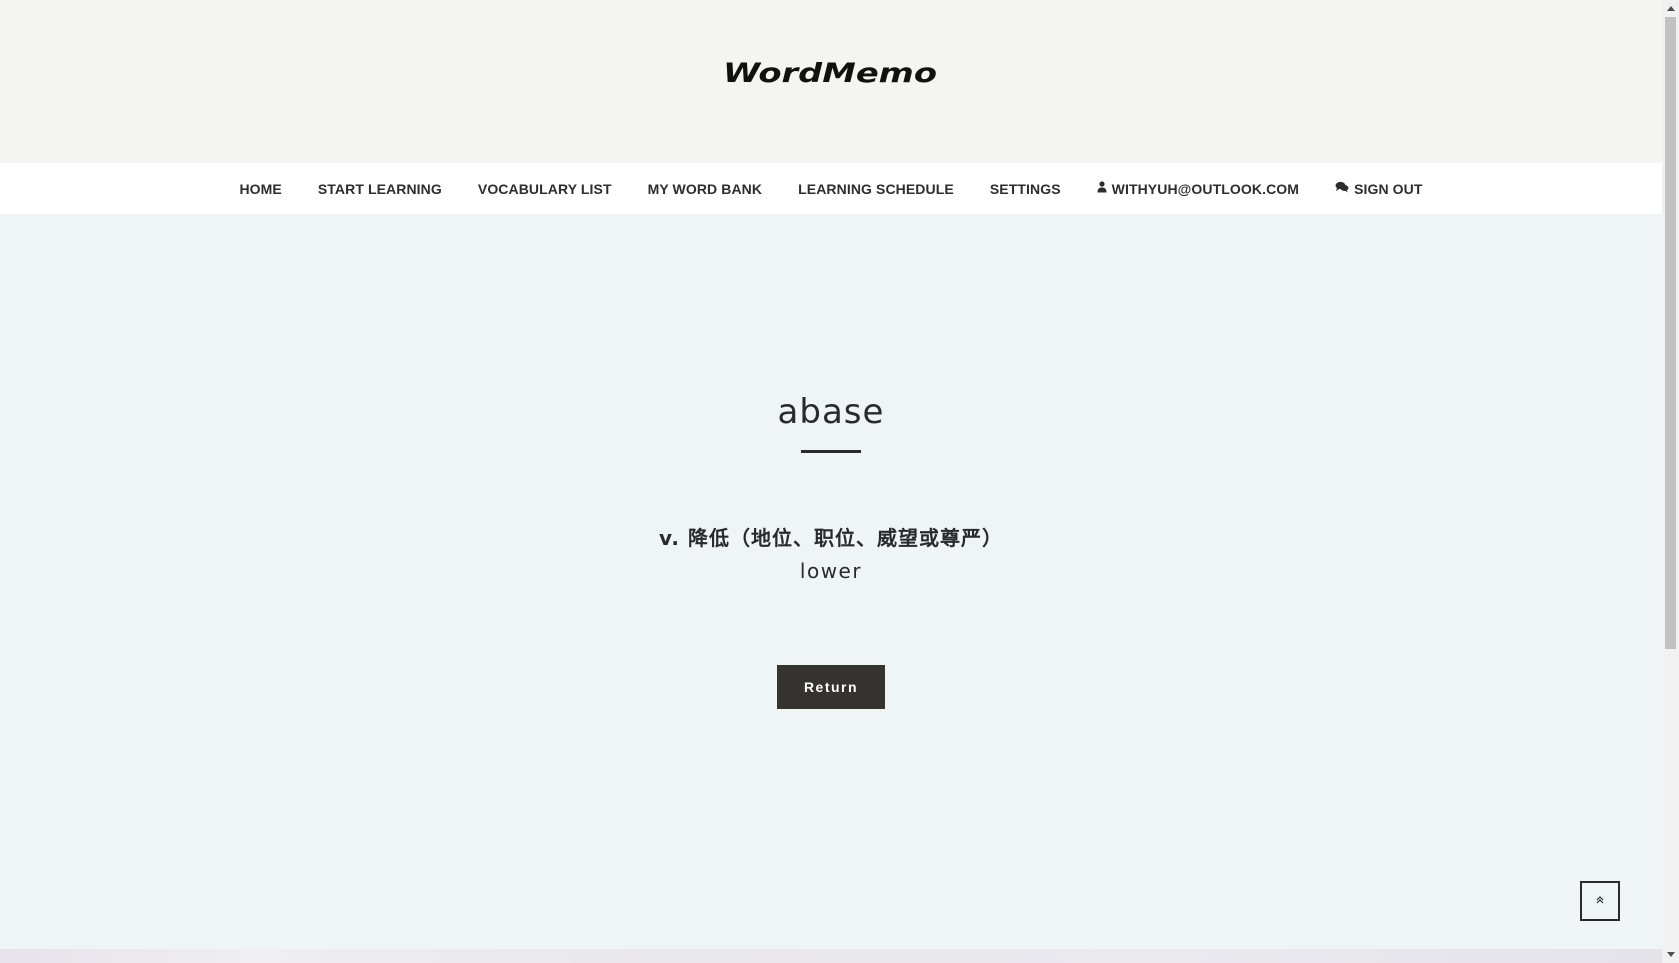  I want to click on nav-item-my-word-bank: MY WORD BANK, so click(705, 189).